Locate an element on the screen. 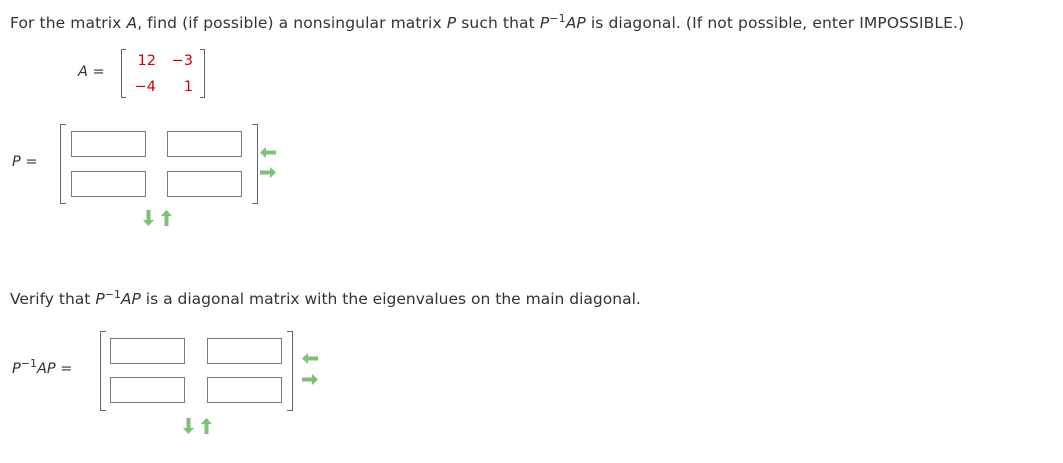 The width and height of the screenshot is (1063, 463). var-p: P is located at coordinates (451, 23).